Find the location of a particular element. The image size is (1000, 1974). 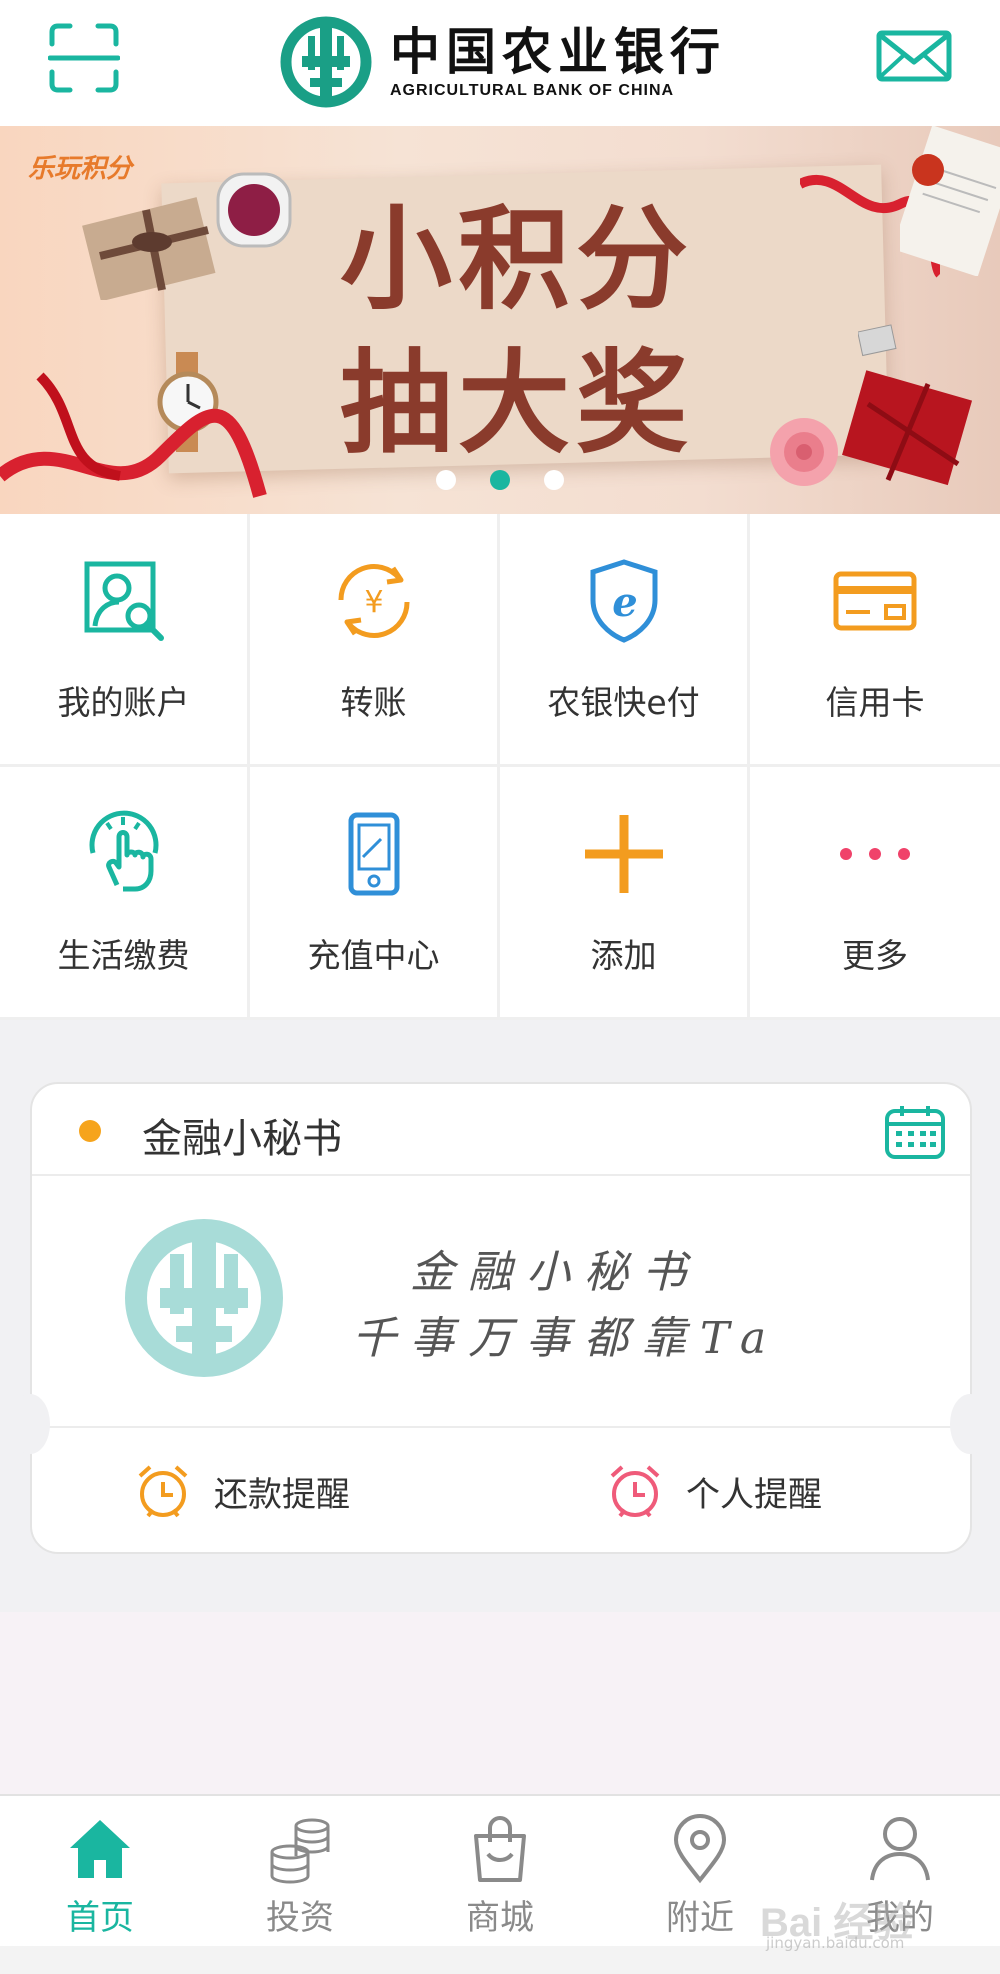

empty-content-area is located at coordinates (500, 1703).